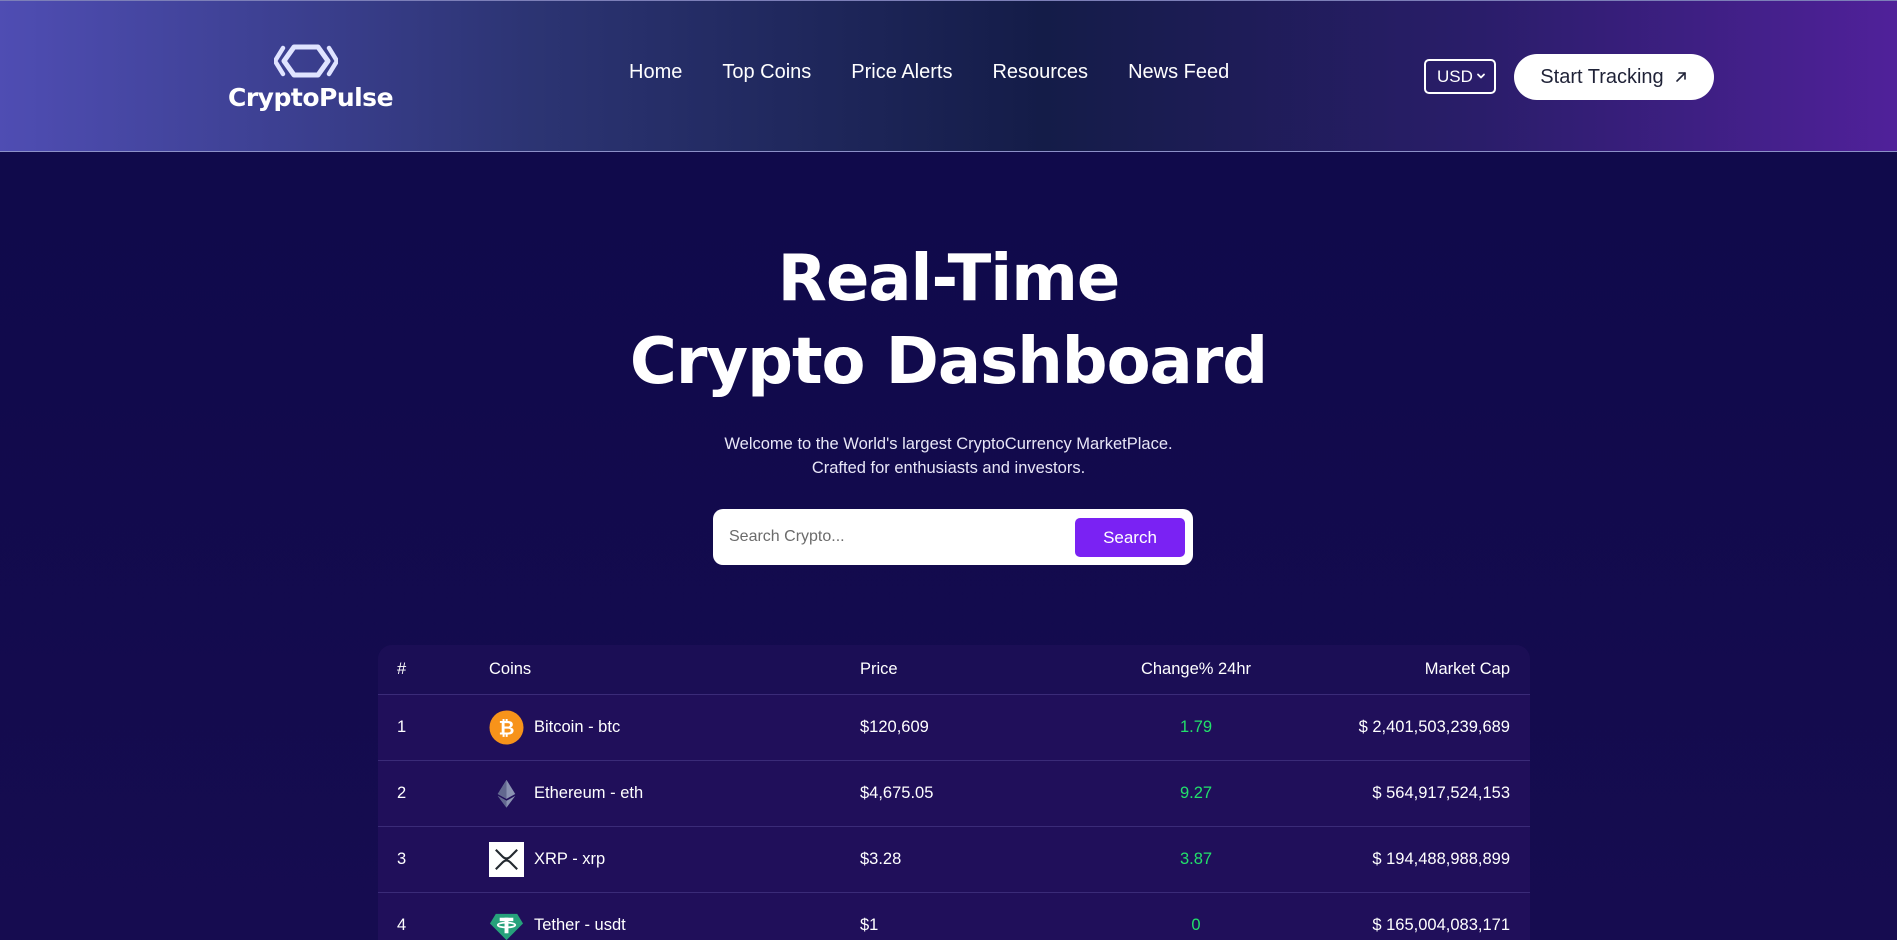 The image size is (1897, 940). What do you see at coordinates (402, 669) in the screenshot?
I see `header-rank: #` at bounding box center [402, 669].